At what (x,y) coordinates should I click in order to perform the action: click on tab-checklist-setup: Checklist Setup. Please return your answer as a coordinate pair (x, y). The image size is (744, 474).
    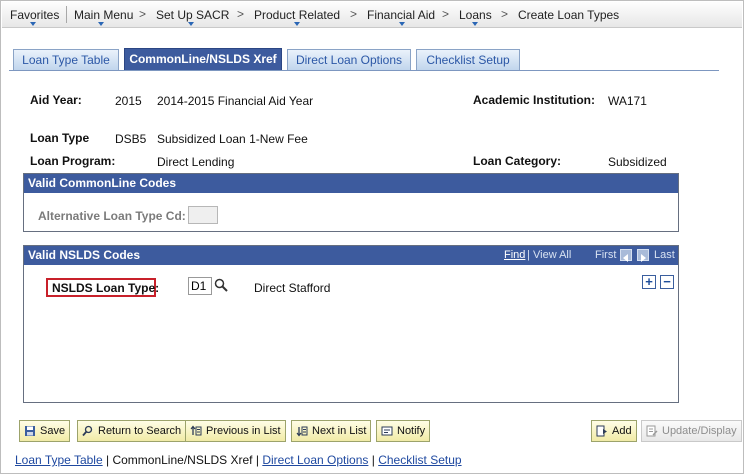
    Looking at the image, I should click on (468, 60).